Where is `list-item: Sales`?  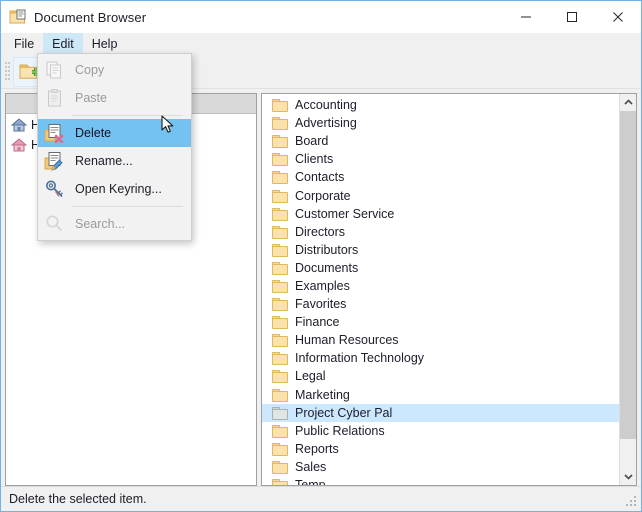 list-item: Sales is located at coordinates (440, 467).